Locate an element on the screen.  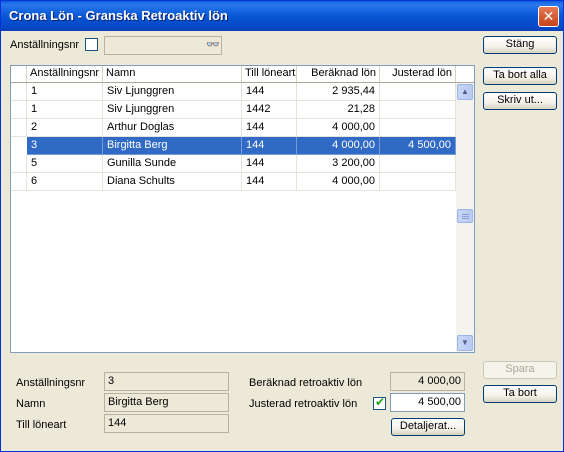
adjusted-retro-pay-label: Justerad retroaktiv lön is located at coordinates (303, 404).